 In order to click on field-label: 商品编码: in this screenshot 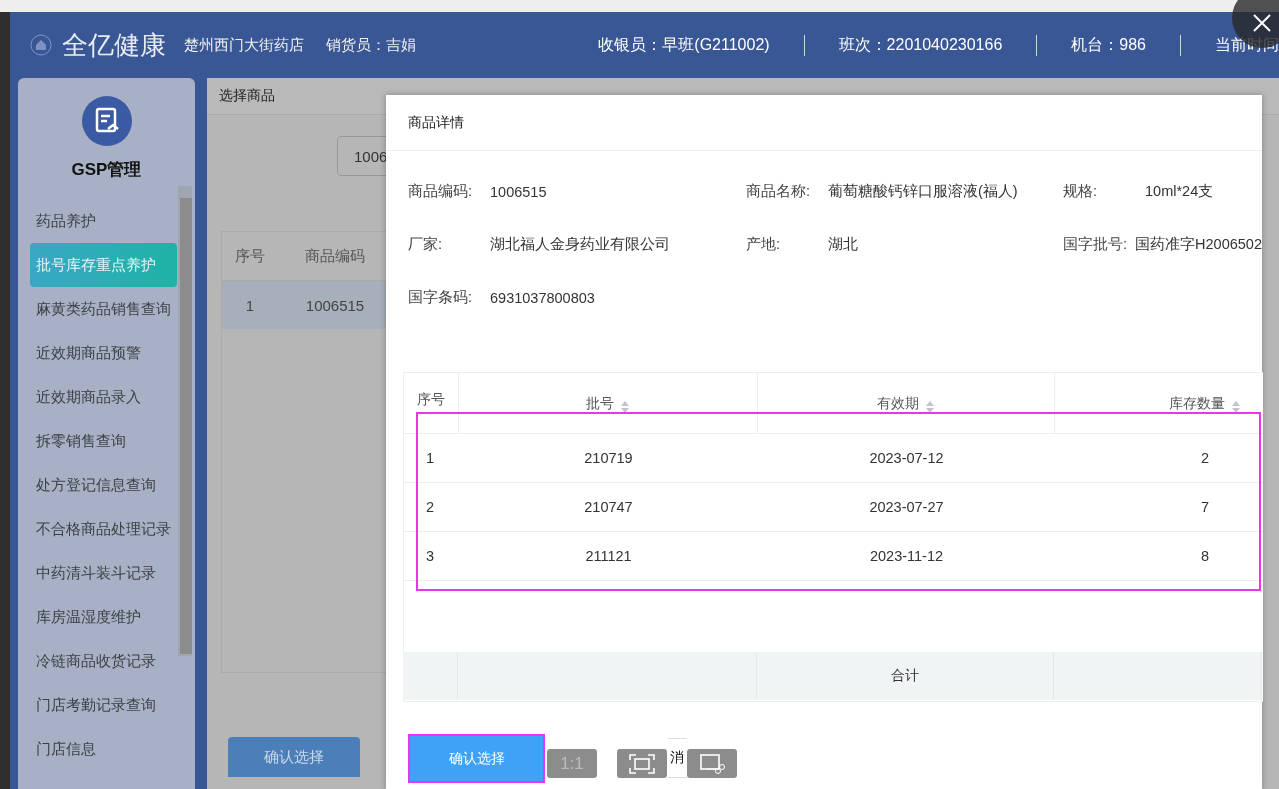, I will do `click(441, 191)`.